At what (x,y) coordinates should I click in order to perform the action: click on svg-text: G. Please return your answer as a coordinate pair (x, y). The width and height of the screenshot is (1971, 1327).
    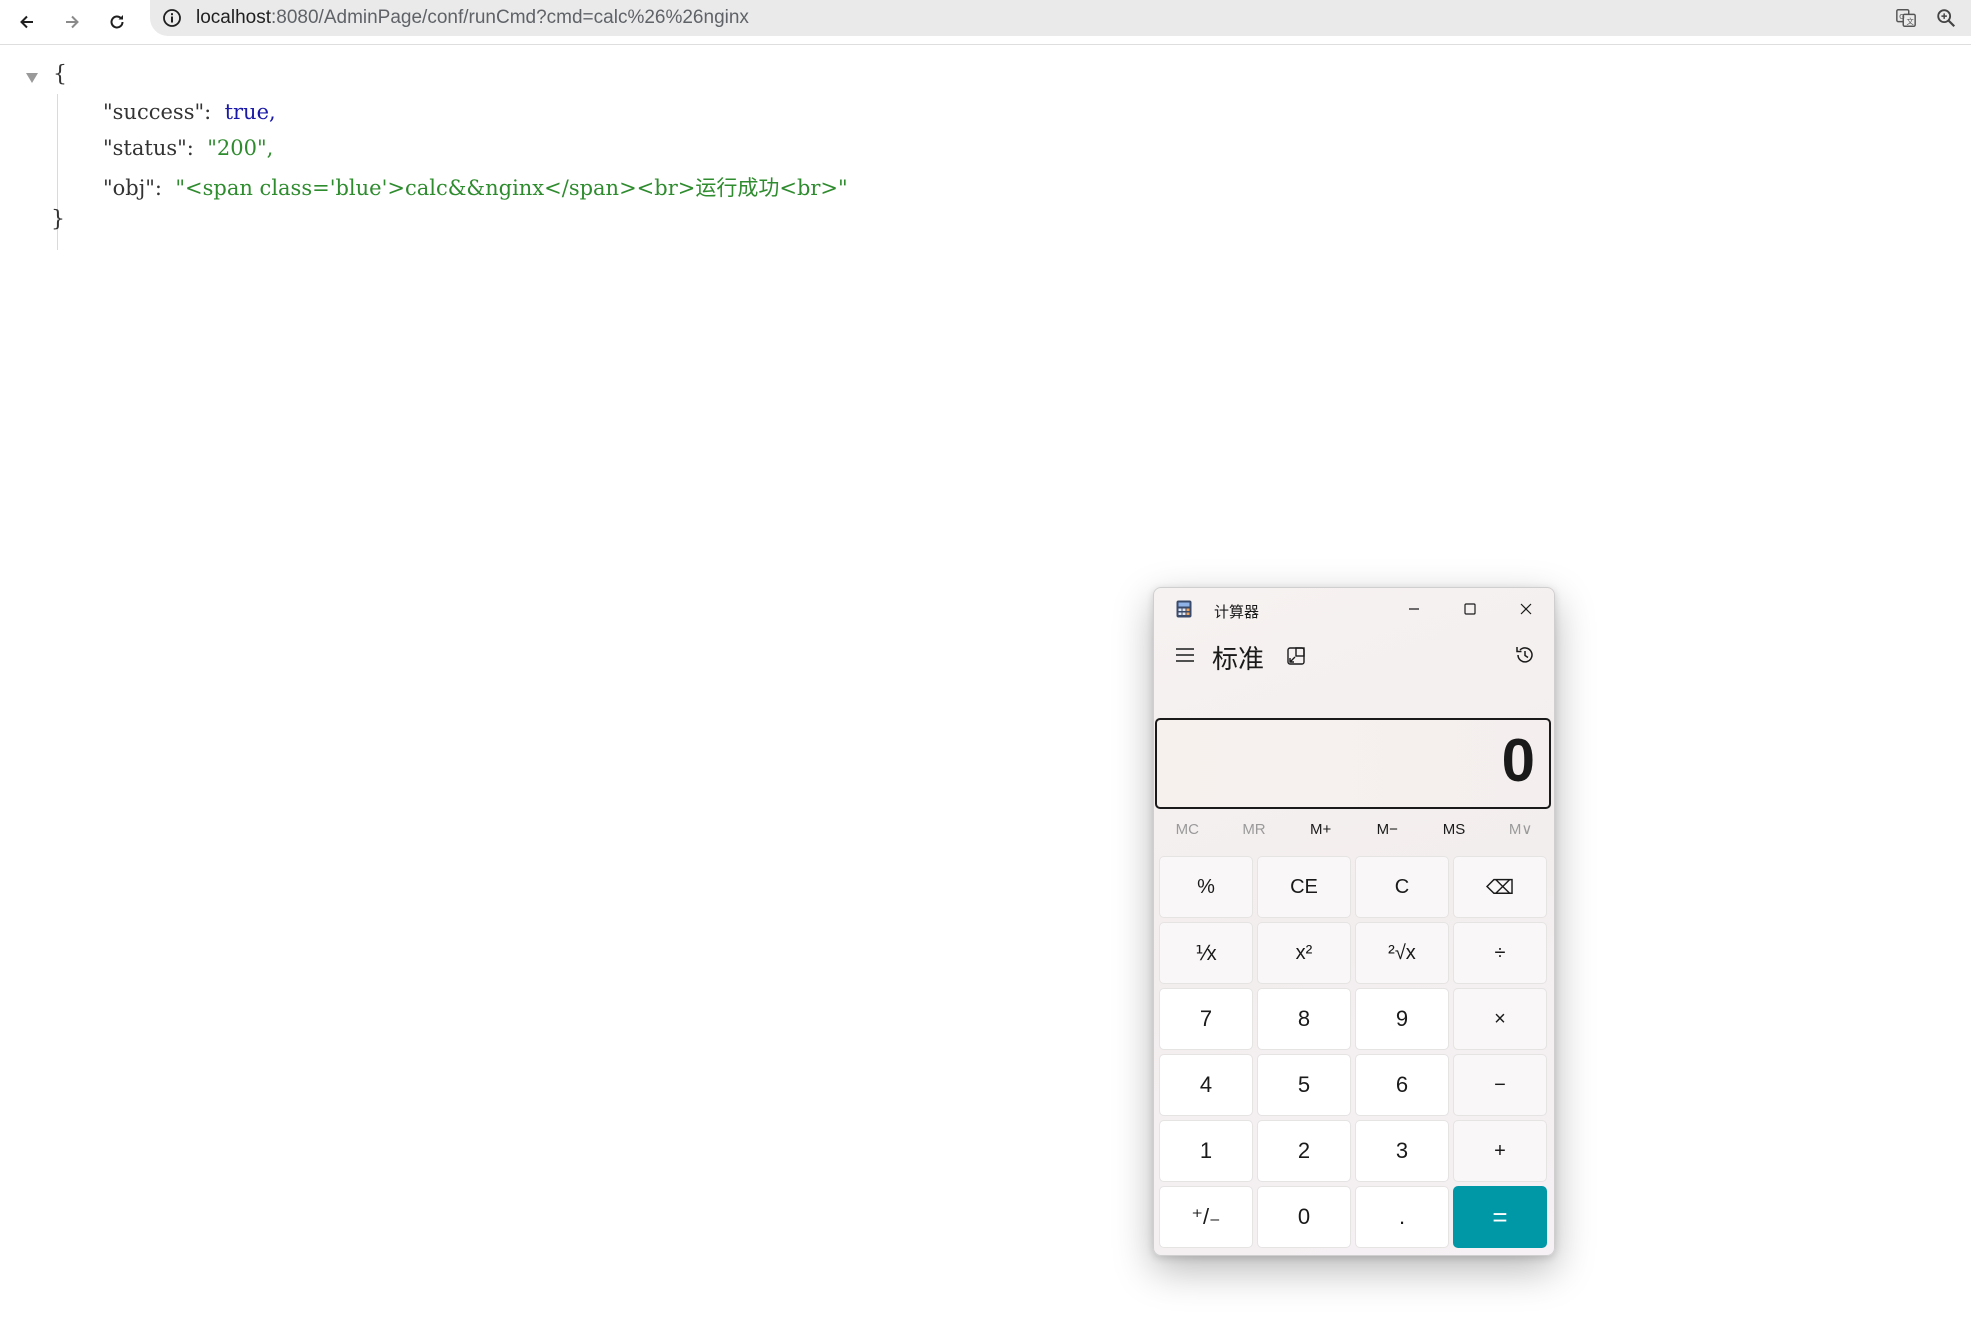
    Looking at the image, I should click on (1902, 16).